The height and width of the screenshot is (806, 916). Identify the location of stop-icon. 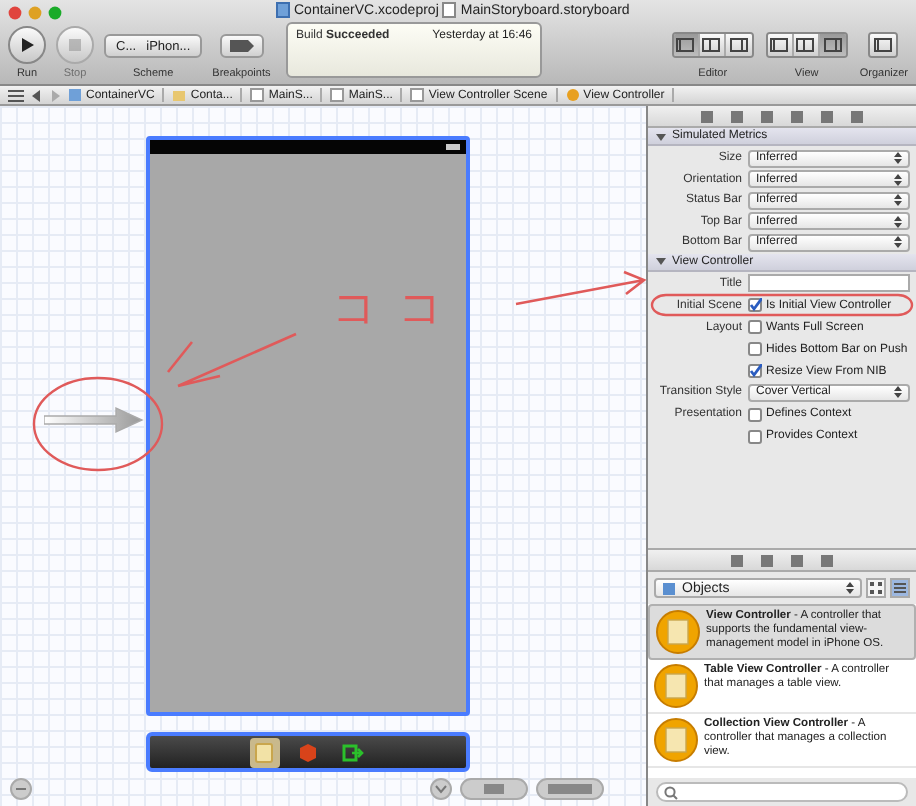
(75, 45).